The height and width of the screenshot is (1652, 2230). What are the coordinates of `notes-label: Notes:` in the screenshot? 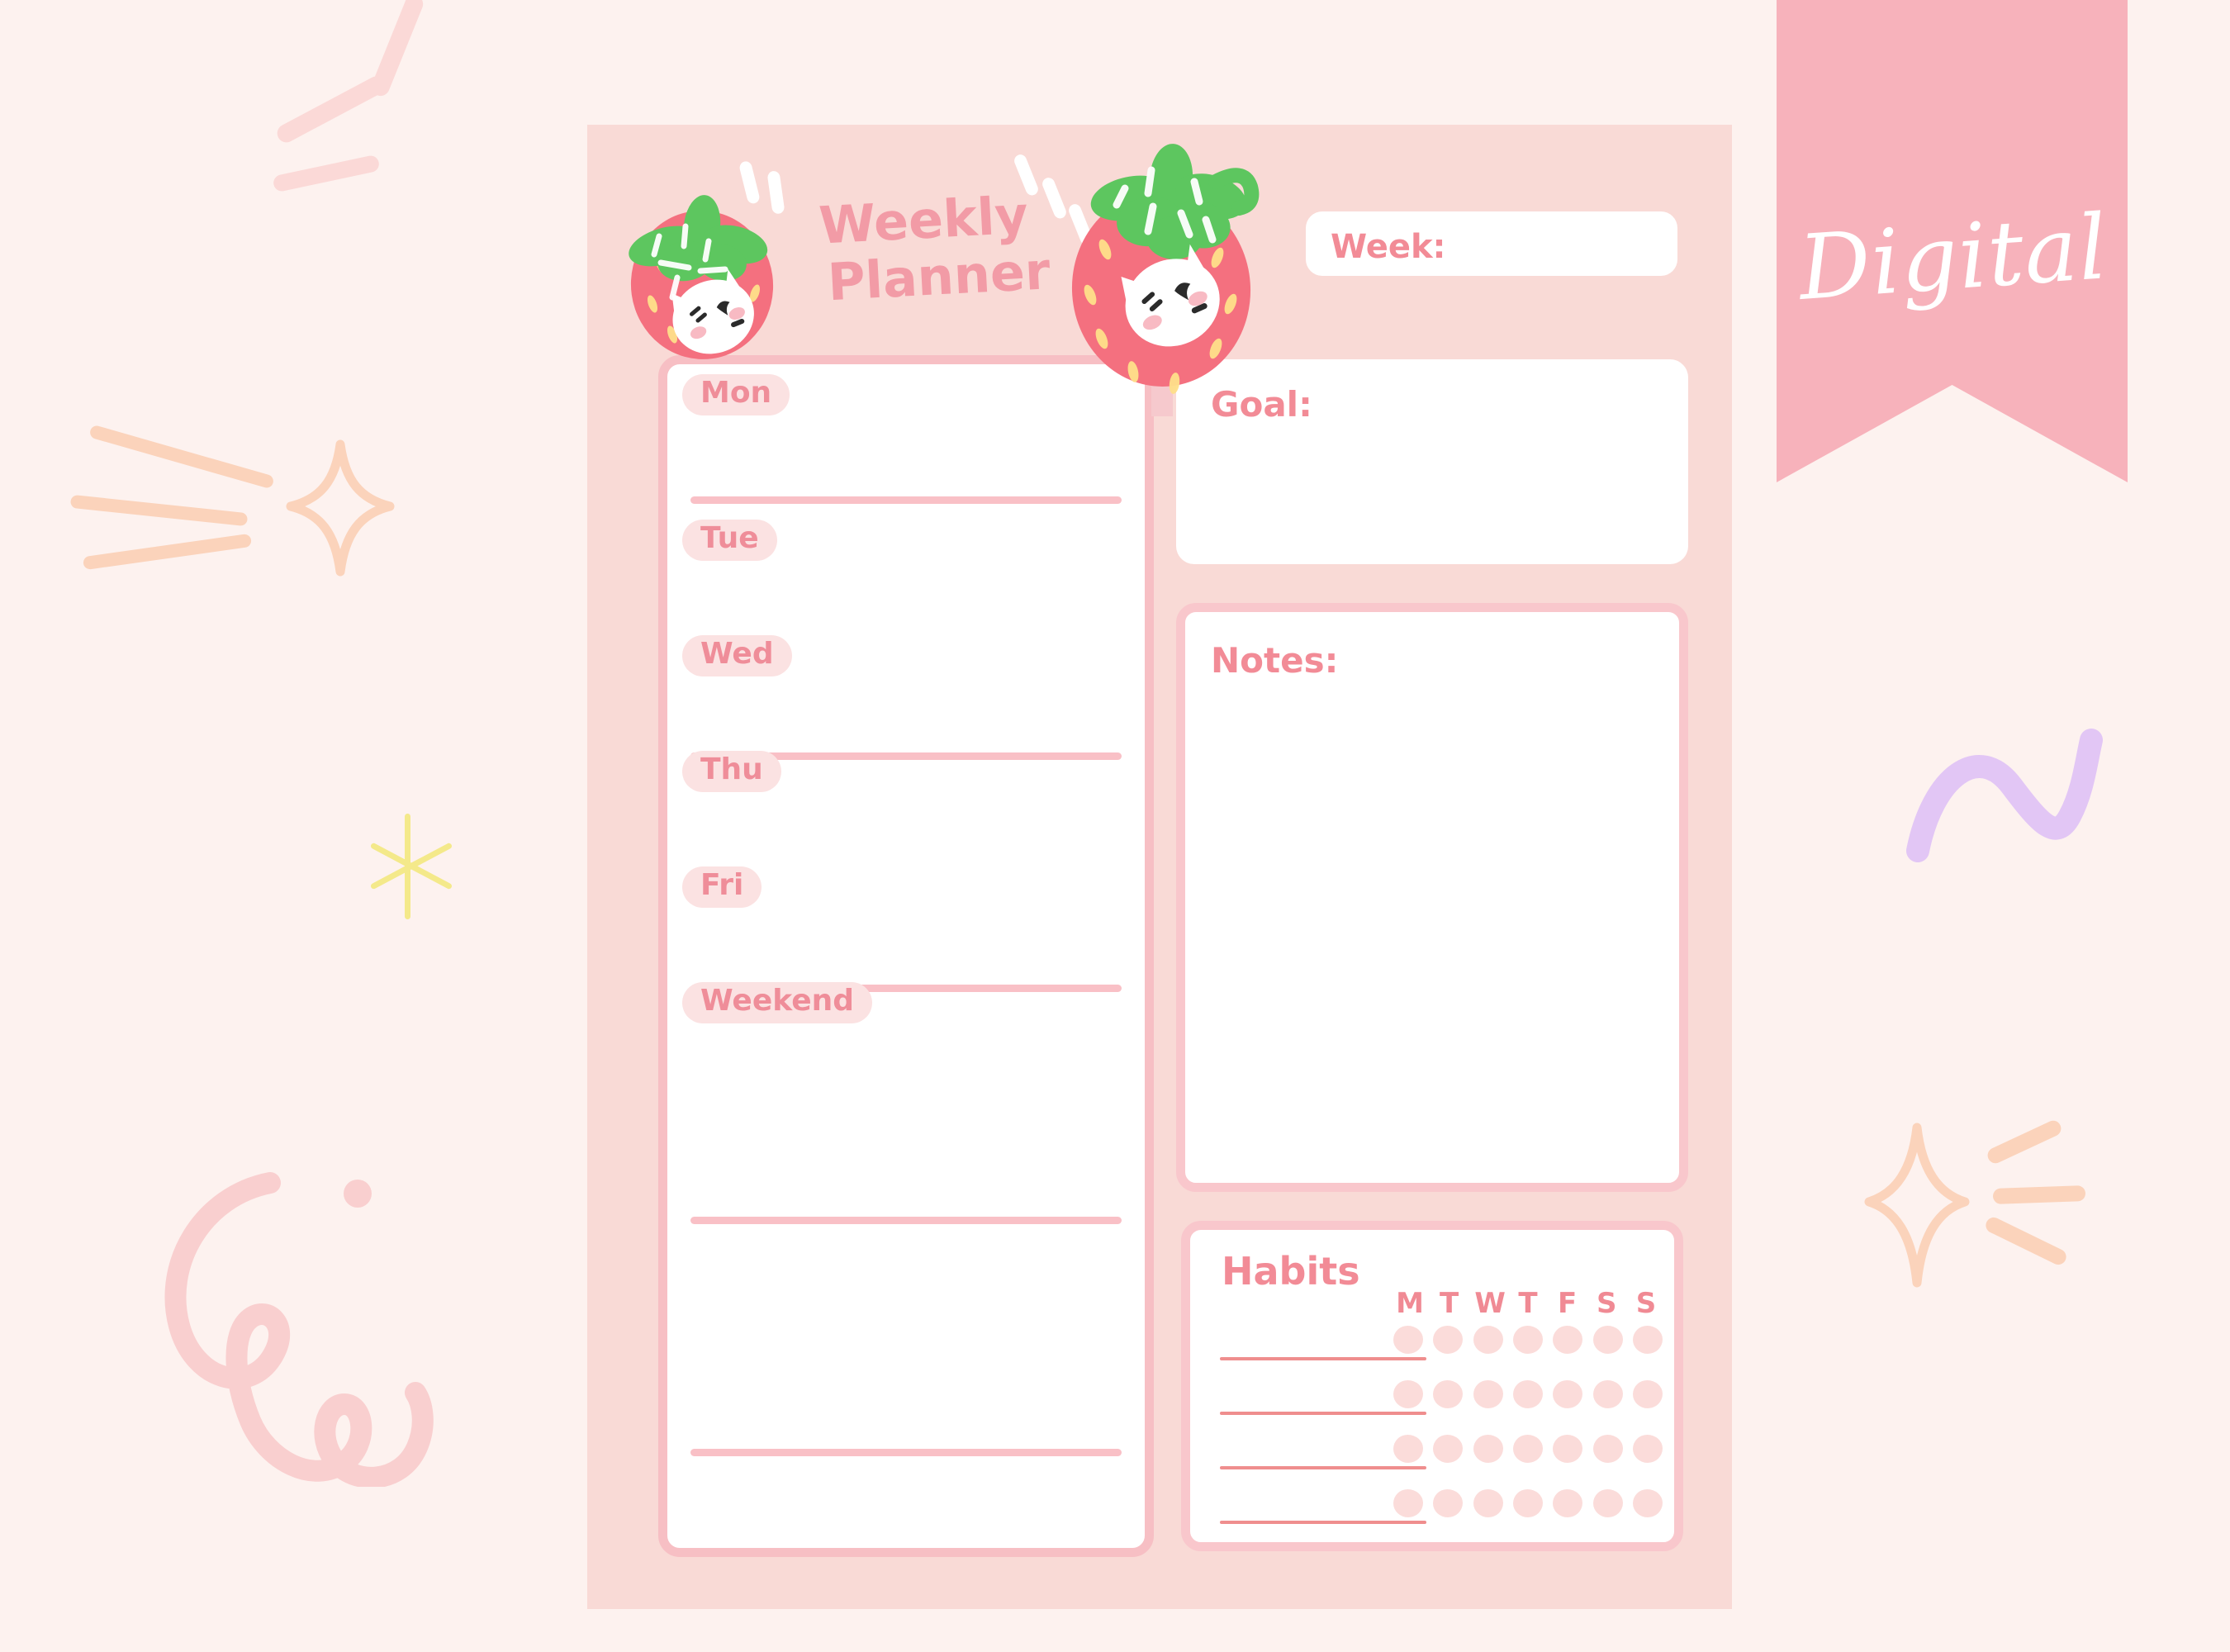 It's located at (1275, 660).